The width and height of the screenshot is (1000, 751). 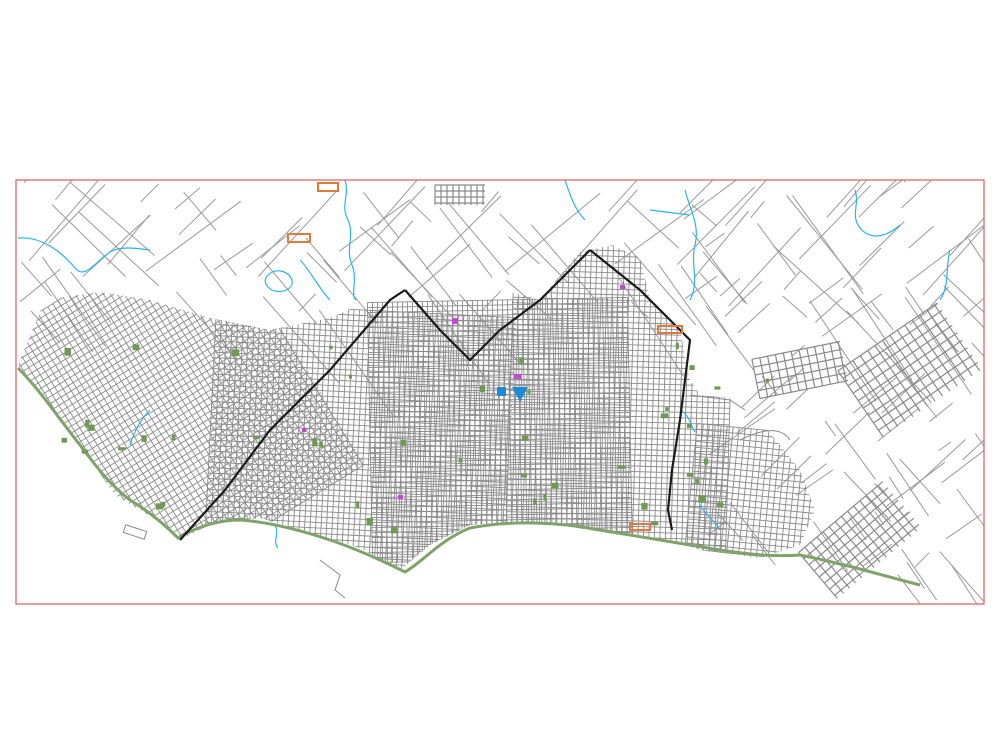 I want to click on blue-square-marker, so click(x=501, y=391).